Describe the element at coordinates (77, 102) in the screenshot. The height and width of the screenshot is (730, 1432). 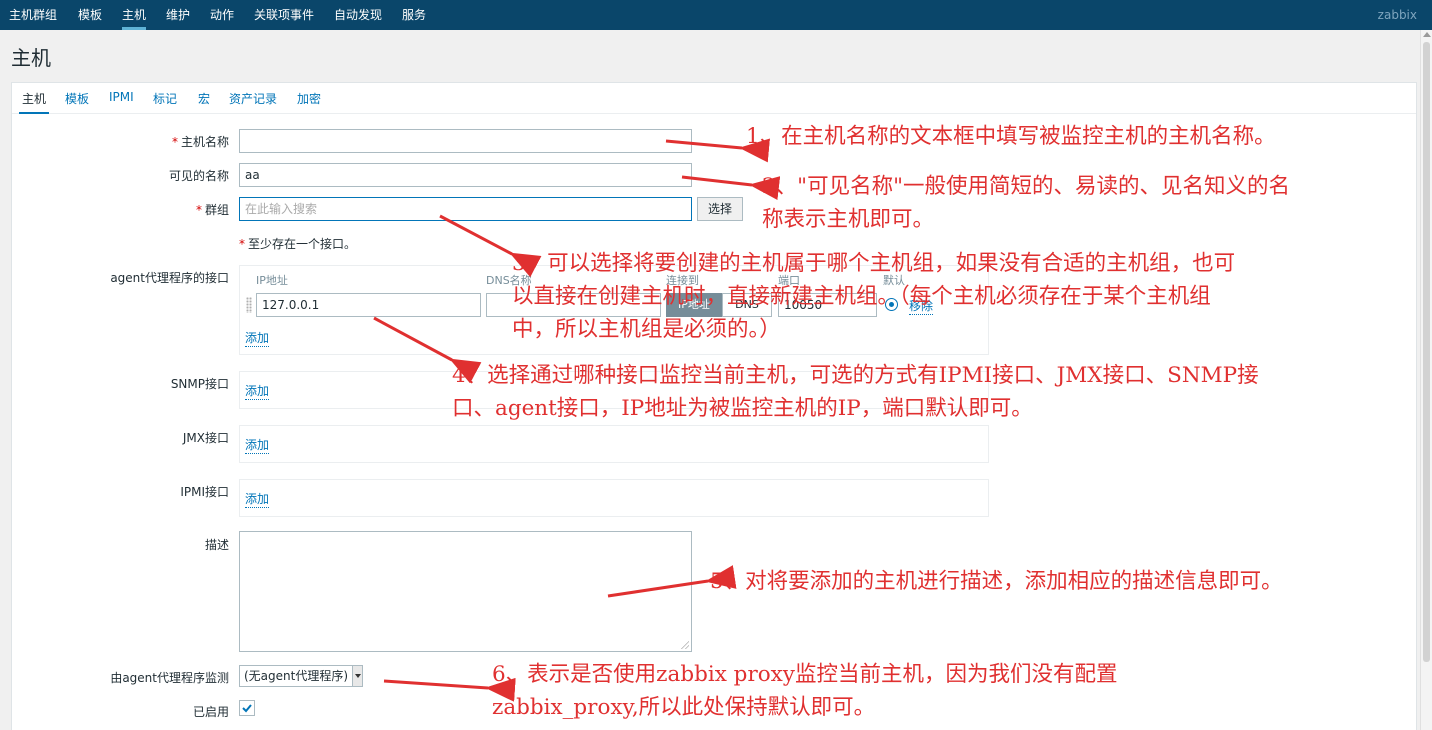
I see `tab-templates: 模板` at that location.